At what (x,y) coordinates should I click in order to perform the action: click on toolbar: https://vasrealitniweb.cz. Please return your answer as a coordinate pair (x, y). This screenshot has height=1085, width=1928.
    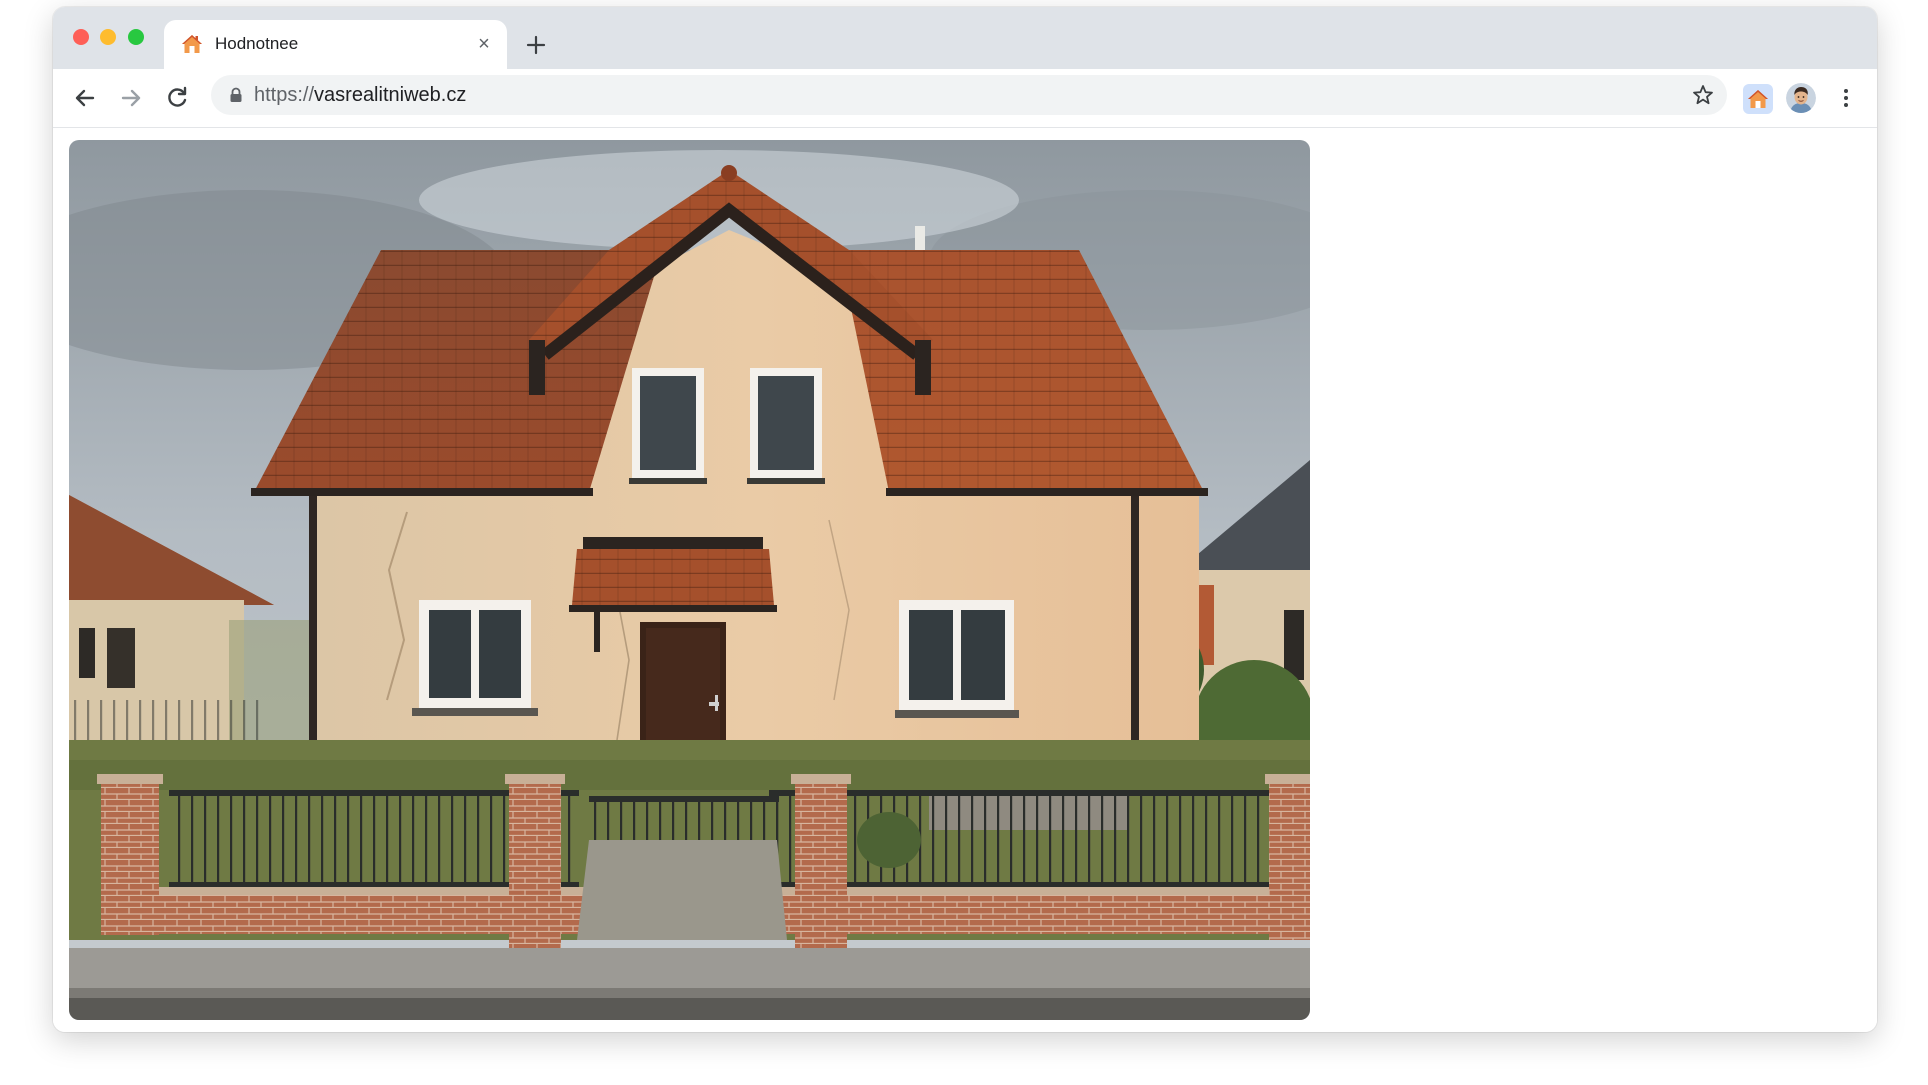
    Looking at the image, I should click on (965, 98).